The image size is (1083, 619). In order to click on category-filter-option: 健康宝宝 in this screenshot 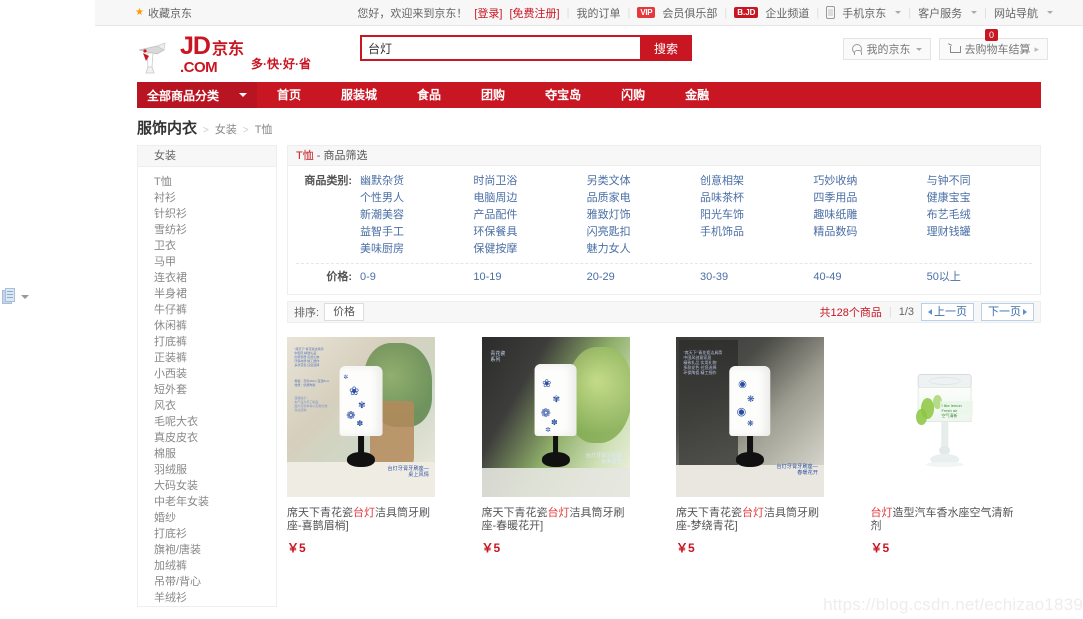, I will do `click(983, 198)`.